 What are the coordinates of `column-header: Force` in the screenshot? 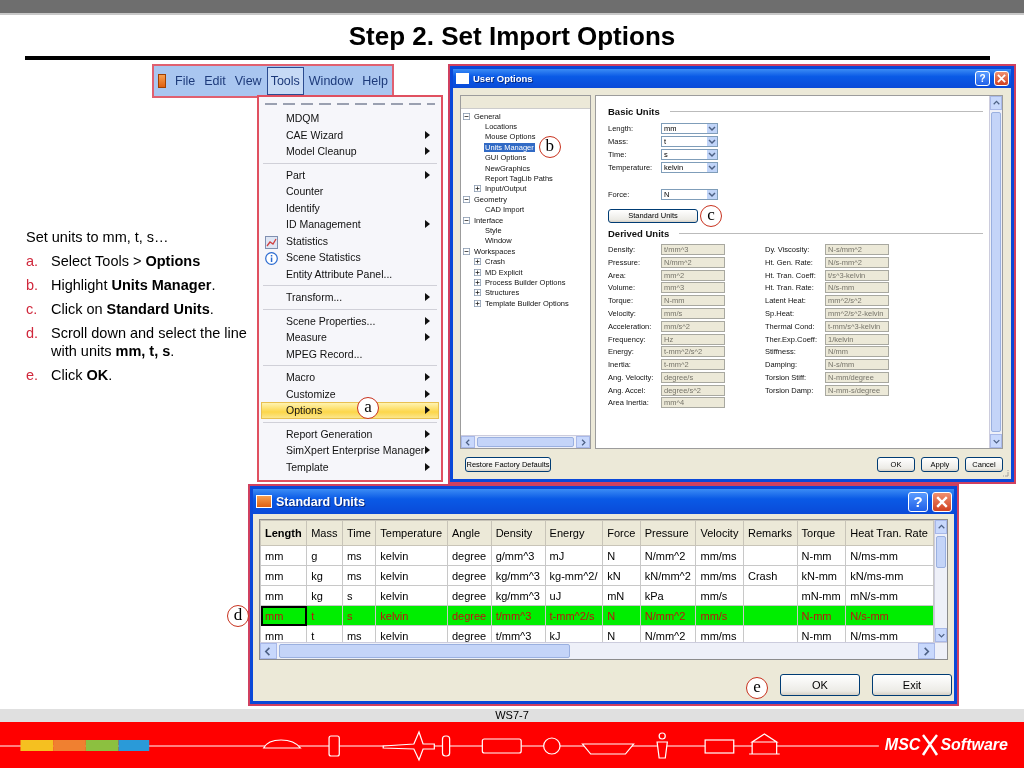 It's located at (621, 533).